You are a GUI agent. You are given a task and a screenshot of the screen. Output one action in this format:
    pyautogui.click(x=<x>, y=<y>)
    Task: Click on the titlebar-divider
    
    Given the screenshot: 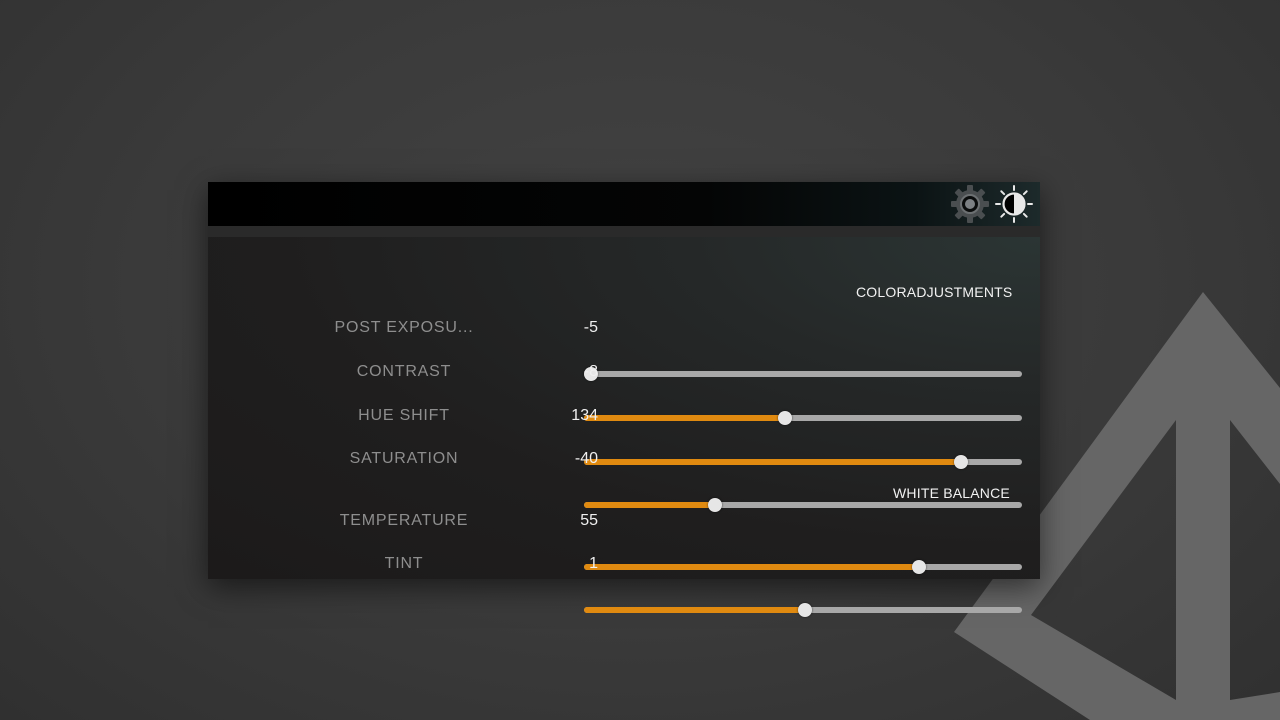 What is the action you would take?
    pyautogui.click(x=624, y=231)
    